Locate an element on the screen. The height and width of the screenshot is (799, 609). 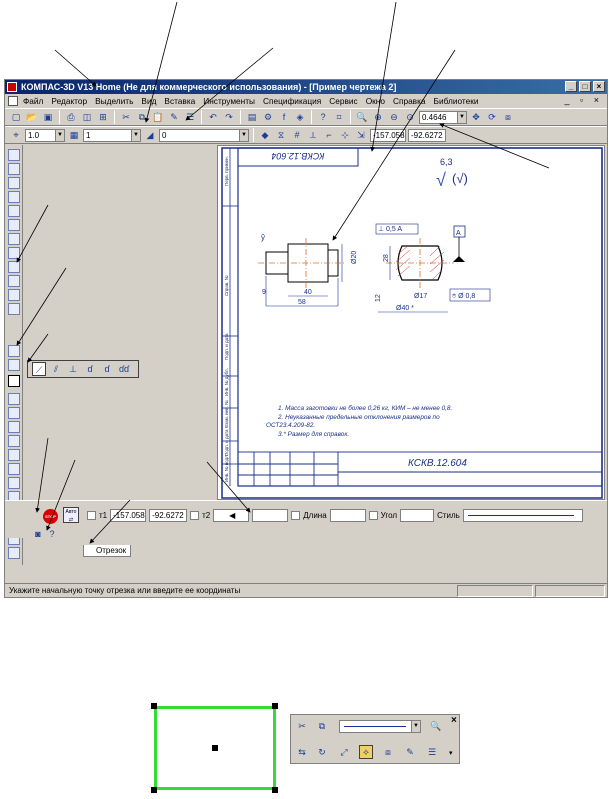
aux-line-tool-icon is located at coordinates (14, 365).